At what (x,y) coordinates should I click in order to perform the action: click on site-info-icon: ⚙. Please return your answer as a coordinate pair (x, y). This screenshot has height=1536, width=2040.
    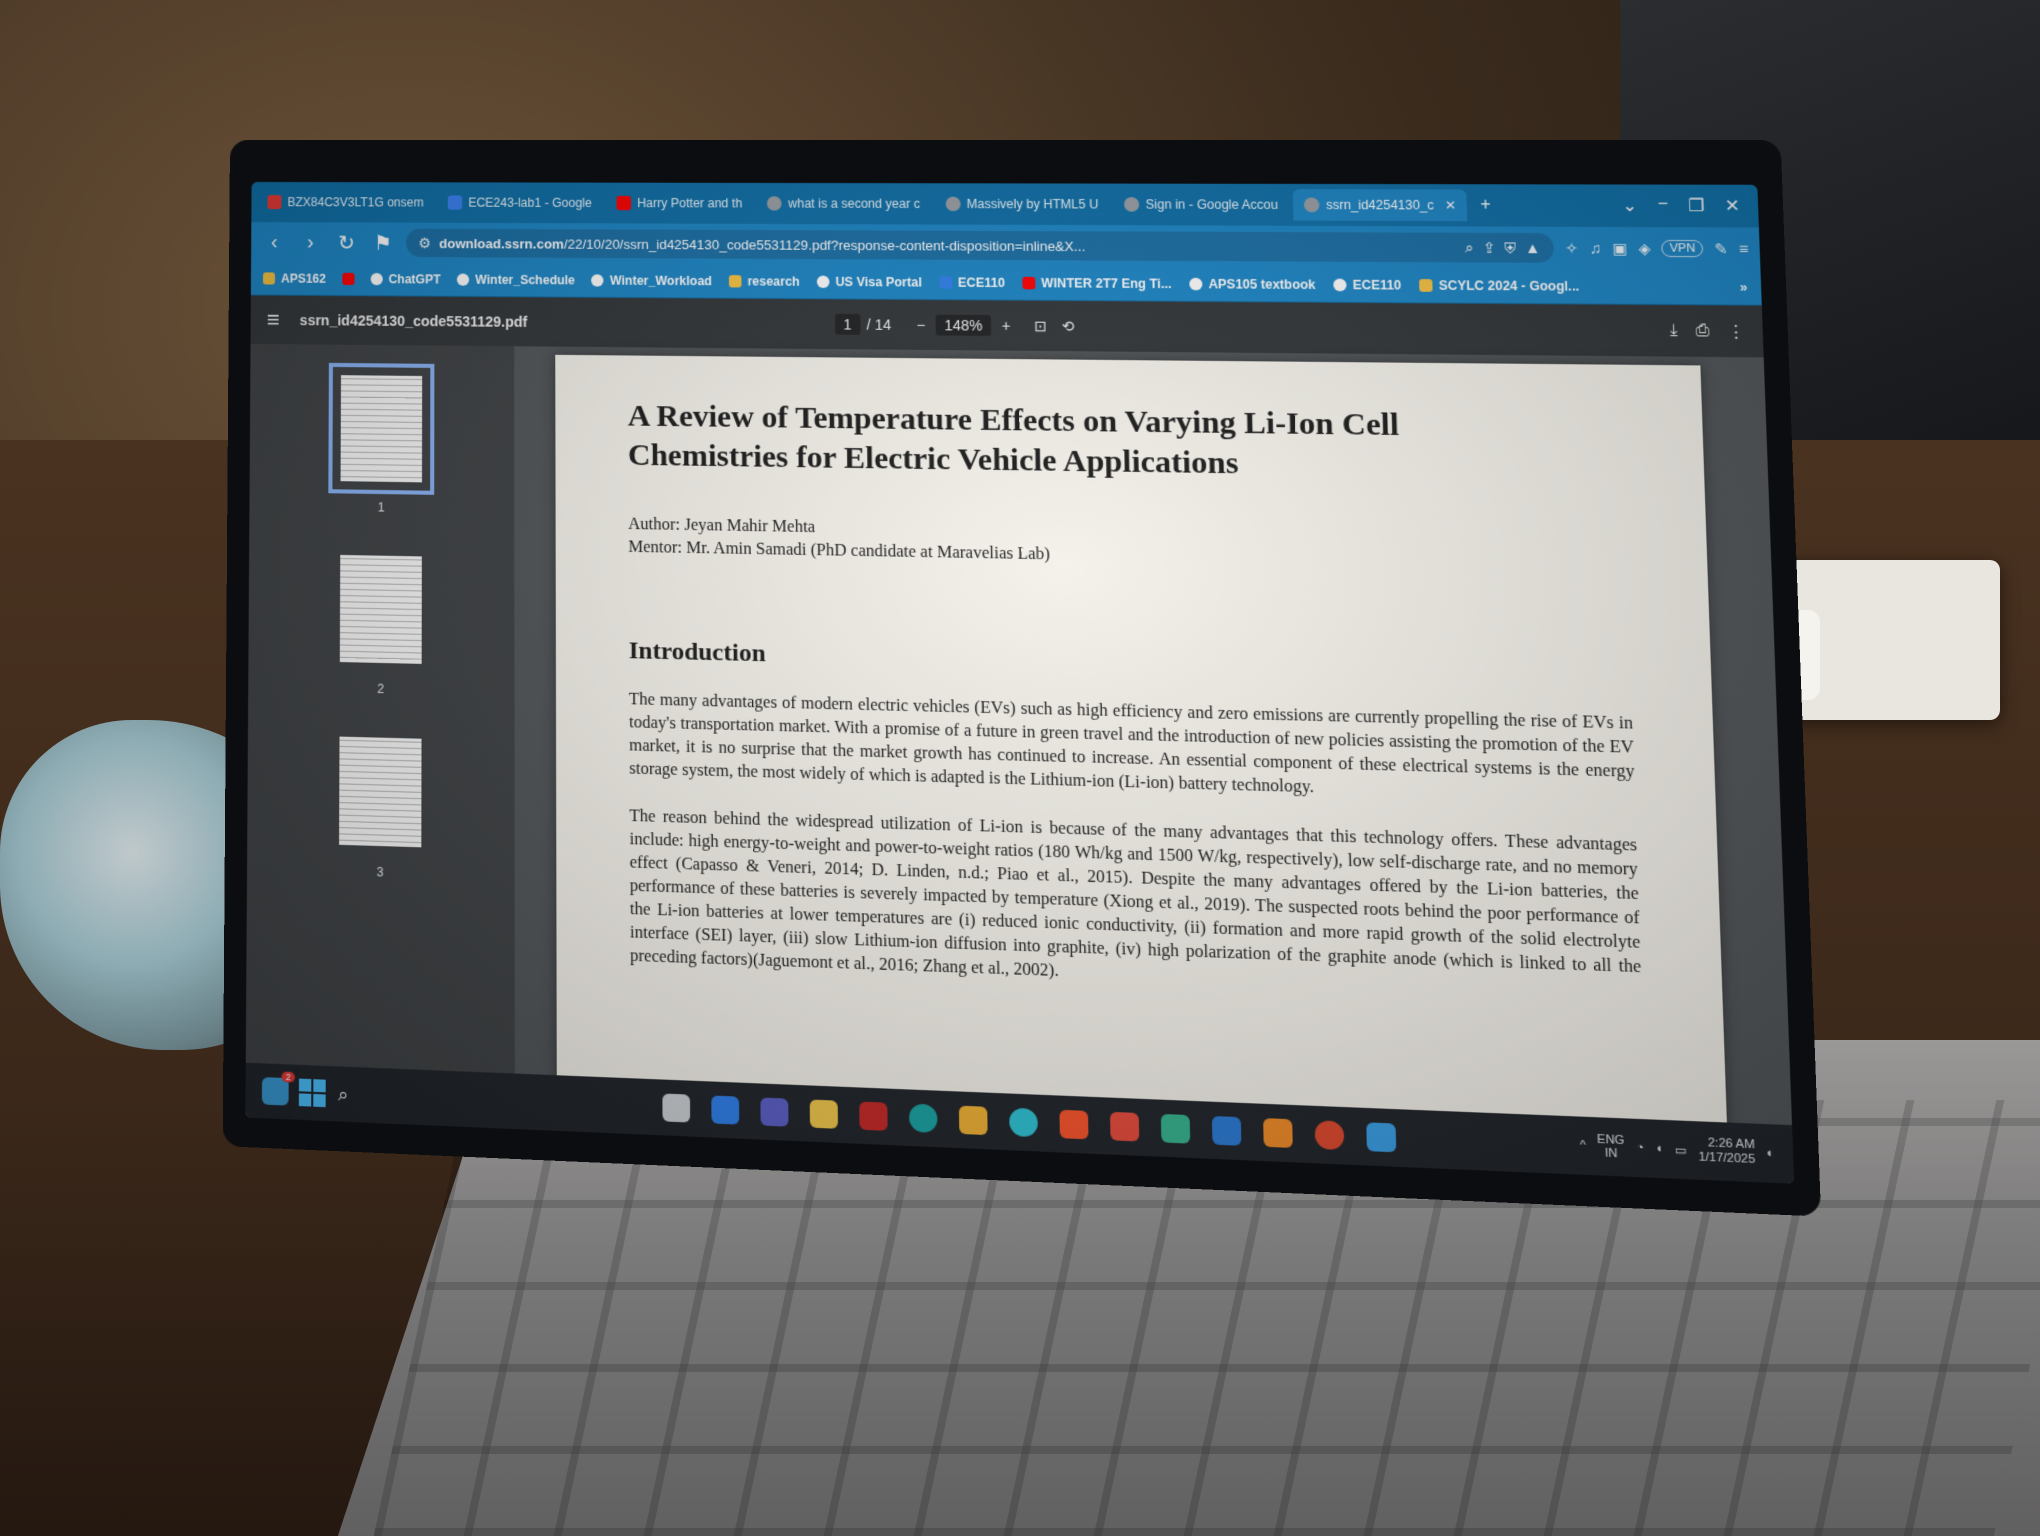
    Looking at the image, I should click on (424, 242).